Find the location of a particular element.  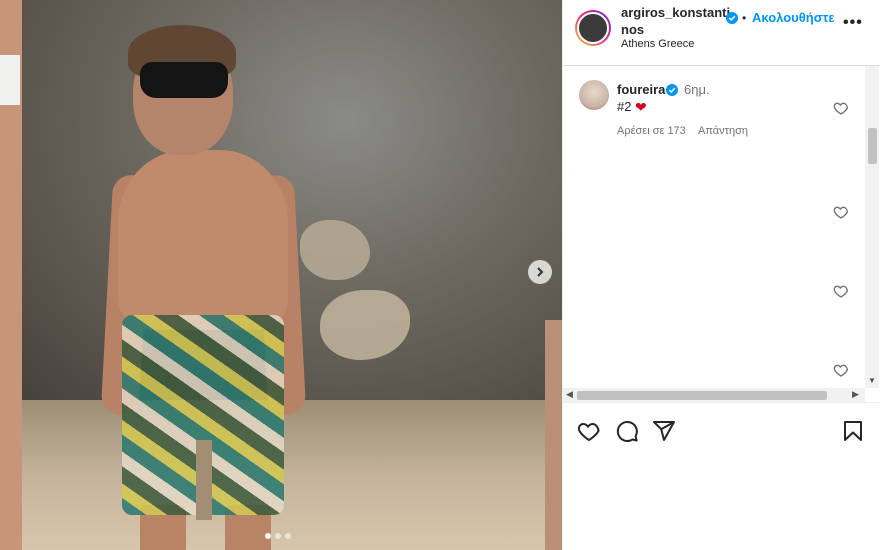

reply-button: Απάντηση is located at coordinates (723, 131).